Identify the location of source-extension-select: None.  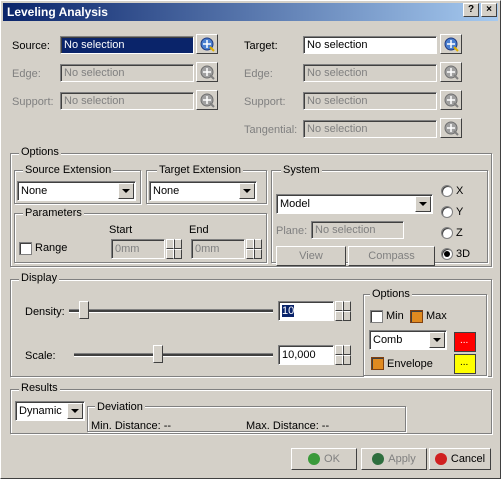
(76, 191).